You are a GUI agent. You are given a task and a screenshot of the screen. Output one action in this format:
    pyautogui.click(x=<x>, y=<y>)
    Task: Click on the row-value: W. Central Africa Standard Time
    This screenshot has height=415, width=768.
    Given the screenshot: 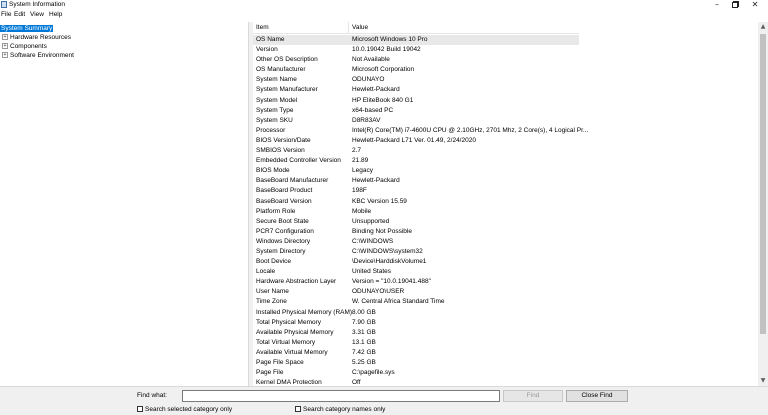 What is the action you would take?
    pyautogui.click(x=398, y=302)
    